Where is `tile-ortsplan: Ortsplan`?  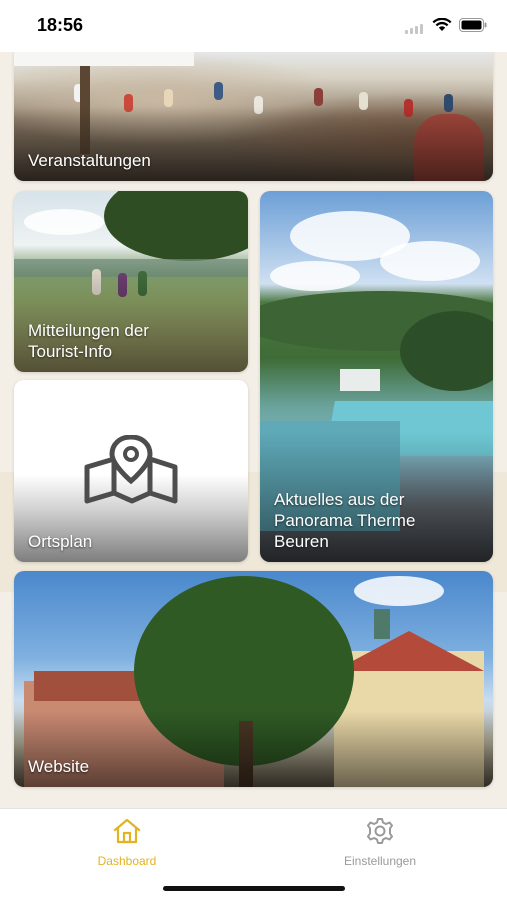
tile-ortsplan: Ortsplan is located at coordinates (131, 471).